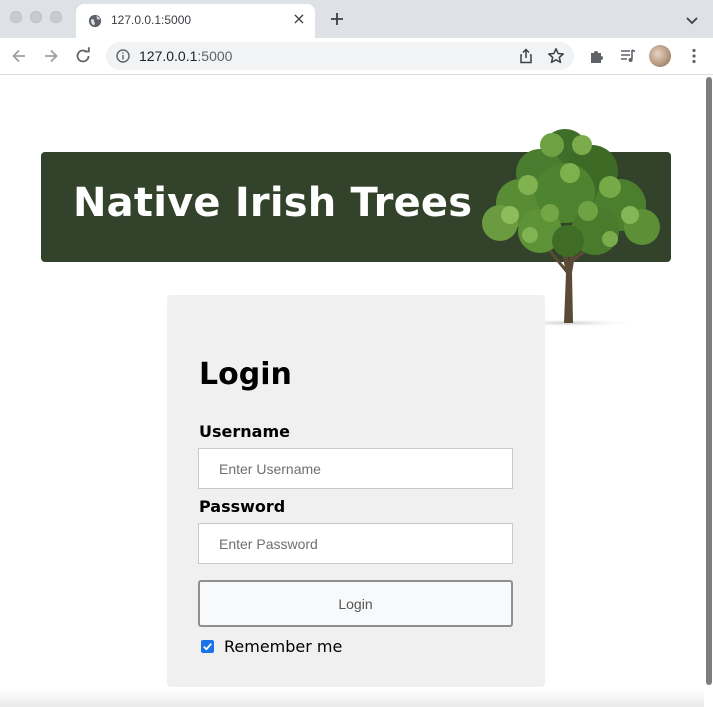 This screenshot has width=713, height=707. What do you see at coordinates (245, 374) in the screenshot?
I see `login-heading: Login` at bounding box center [245, 374].